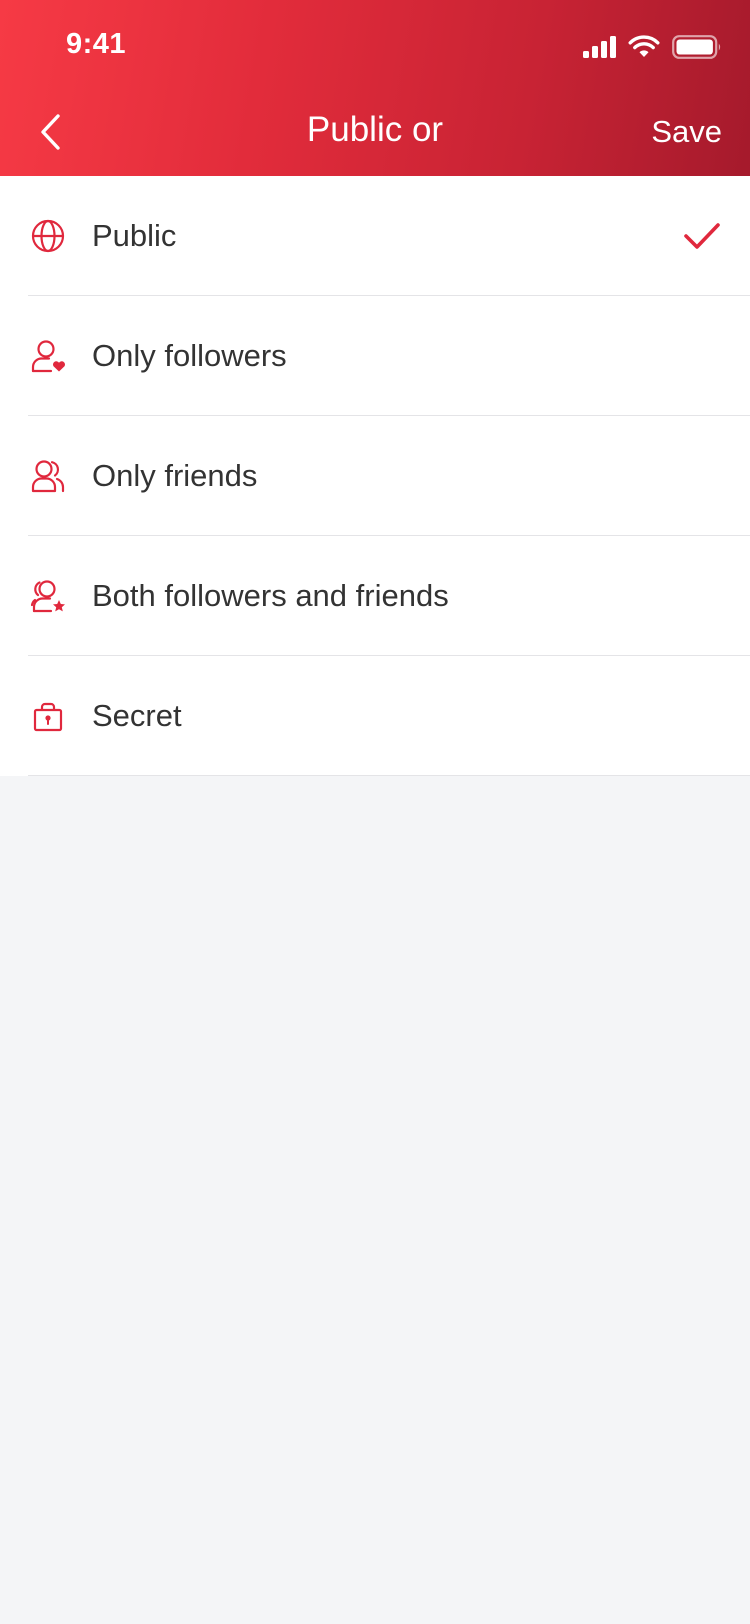  I want to click on users-icon, so click(48, 476).